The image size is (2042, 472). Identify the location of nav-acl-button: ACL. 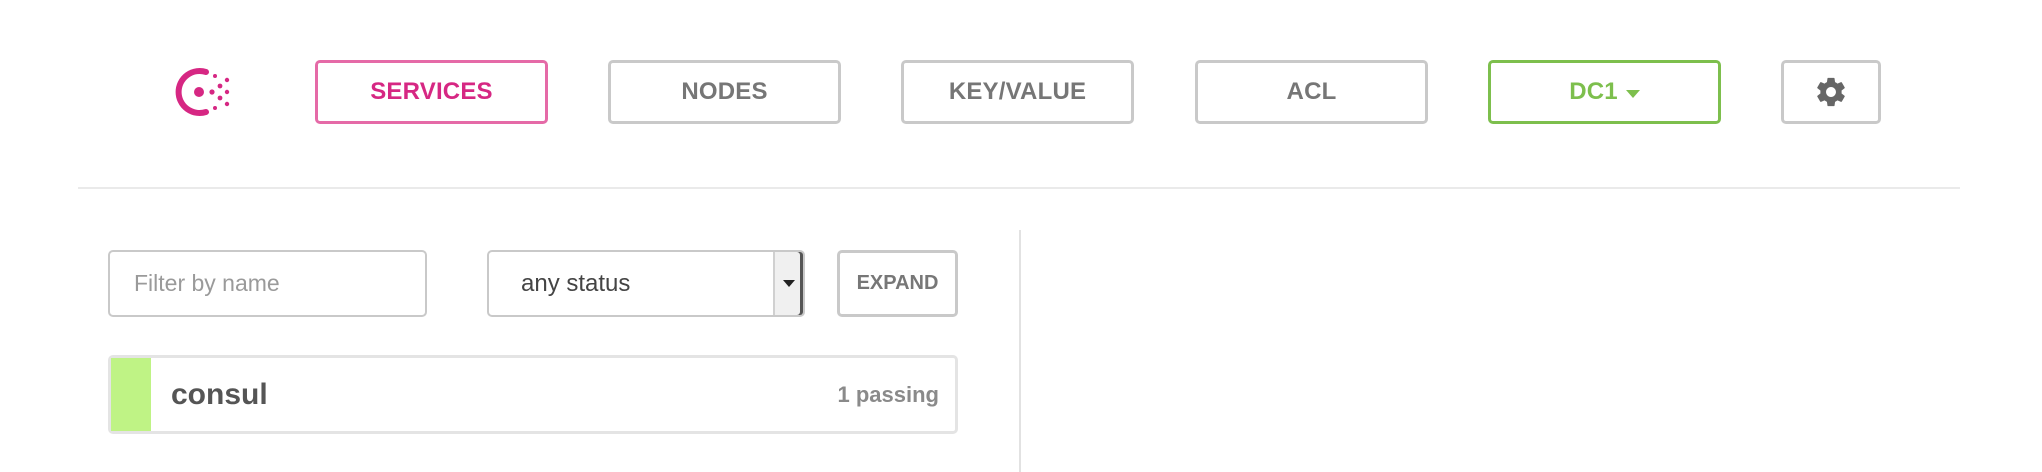
(1311, 92).